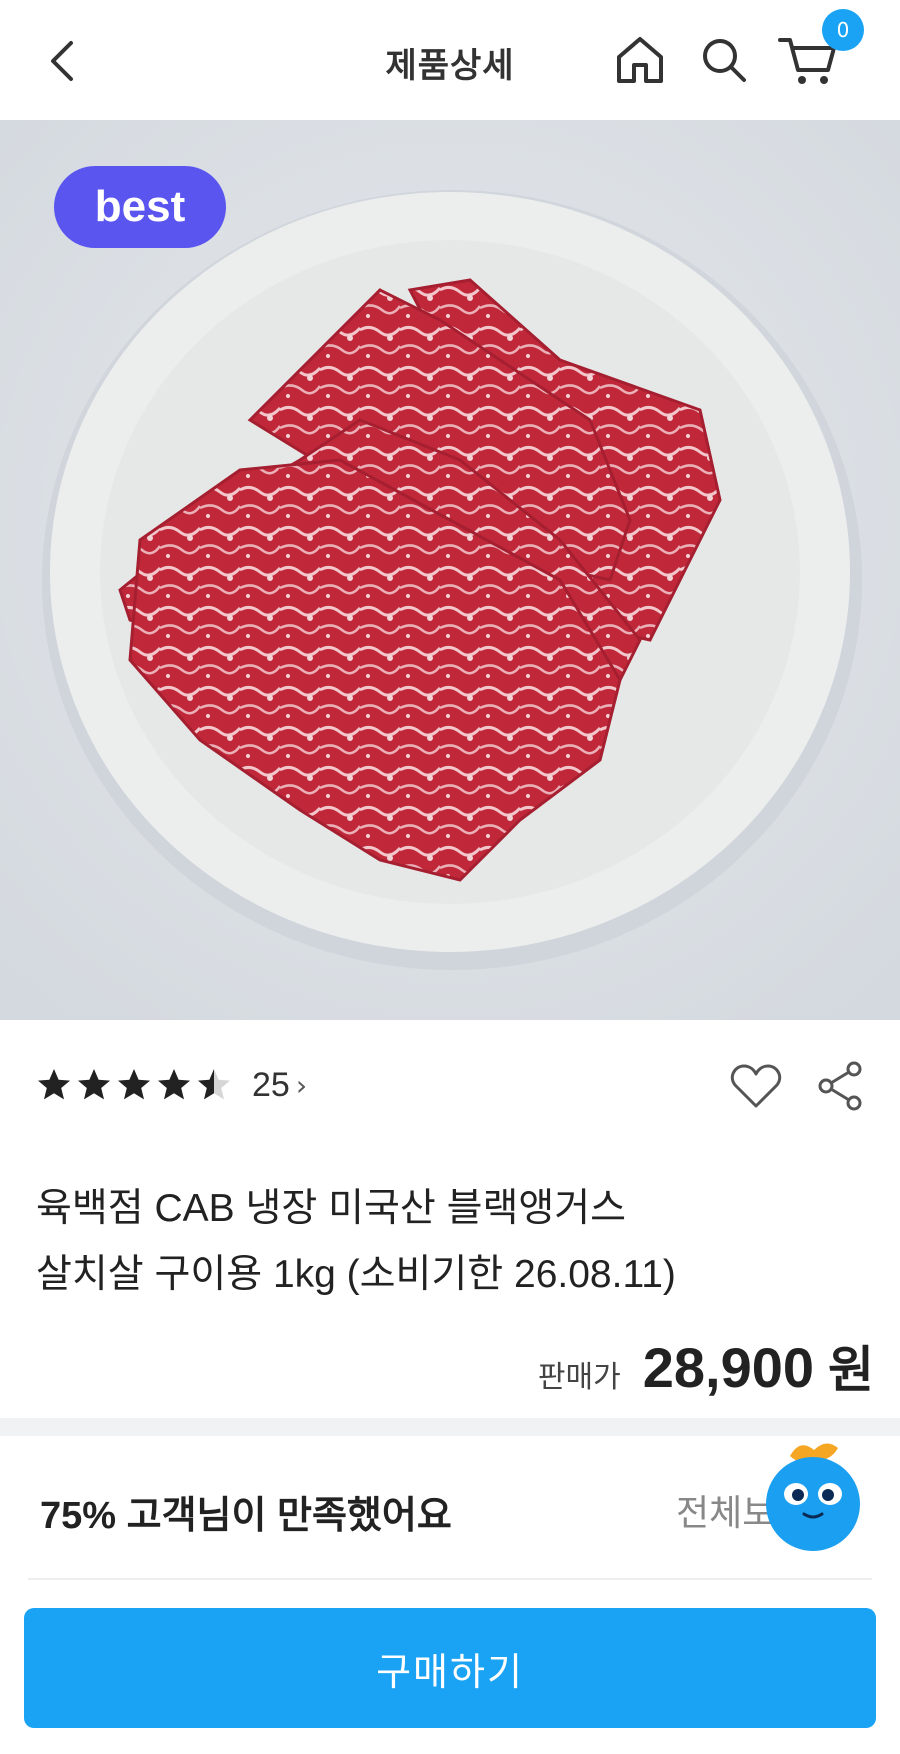 This screenshot has width=900, height=1754. Describe the element at coordinates (301, 1085) in the screenshot. I see `chevron-right-icon: ›` at that location.